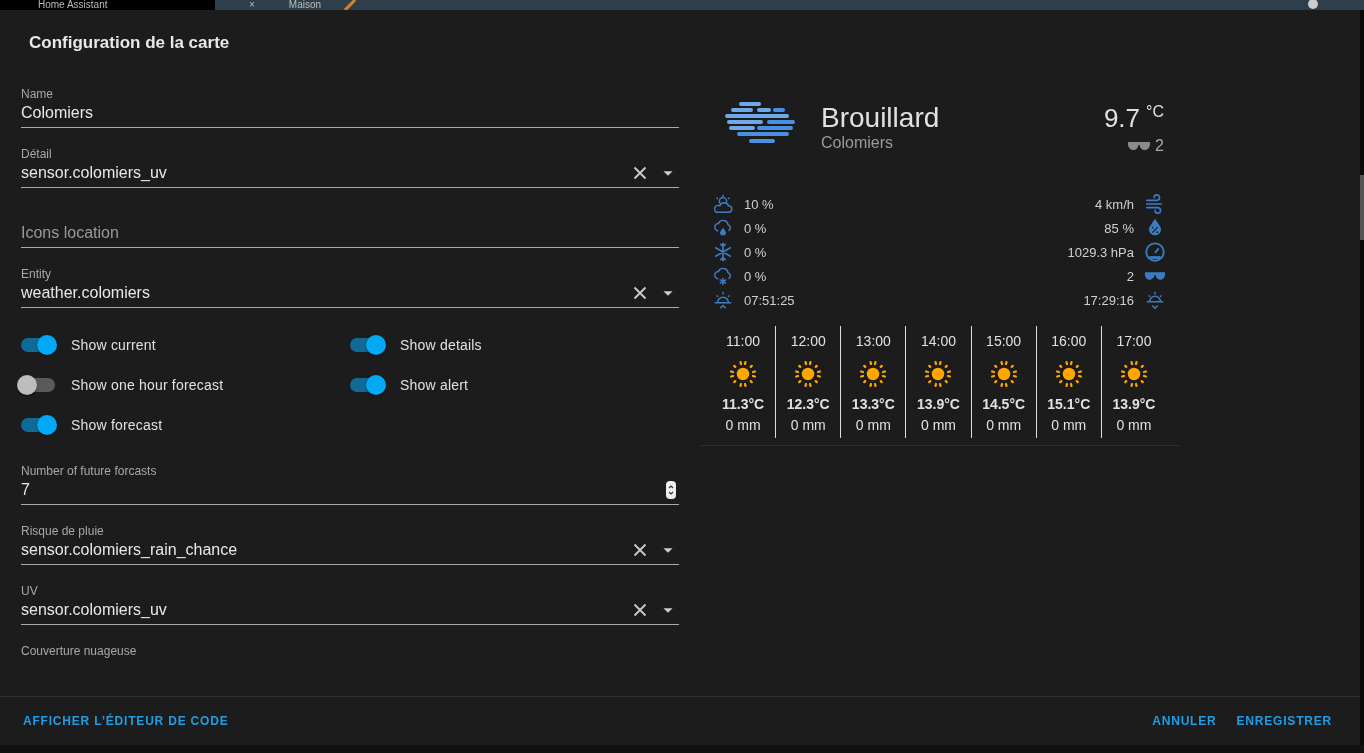  I want to click on app-title: Home Assistant, so click(107, 5).